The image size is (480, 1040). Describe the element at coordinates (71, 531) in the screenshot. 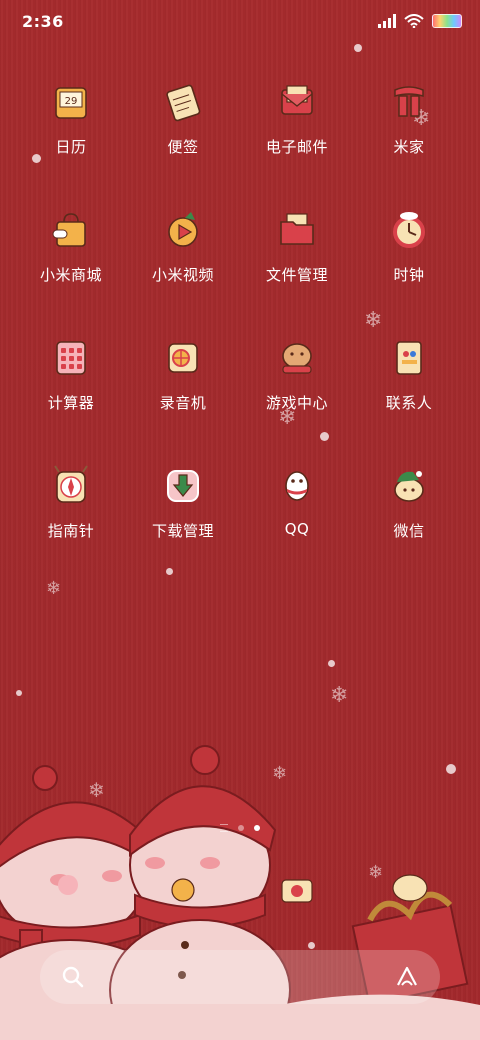

I see `app-label: 指南针` at that location.